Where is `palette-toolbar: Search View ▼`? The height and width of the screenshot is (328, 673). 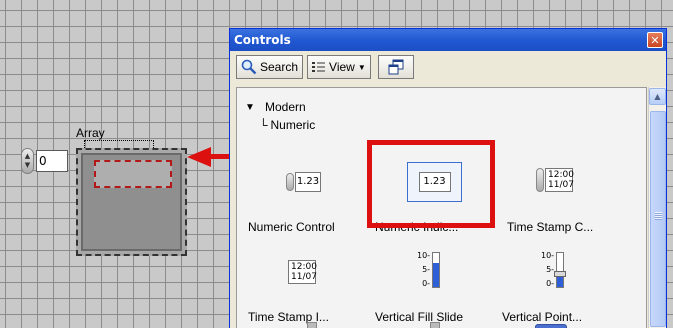 palette-toolbar: Search View ▼ is located at coordinates (448, 67).